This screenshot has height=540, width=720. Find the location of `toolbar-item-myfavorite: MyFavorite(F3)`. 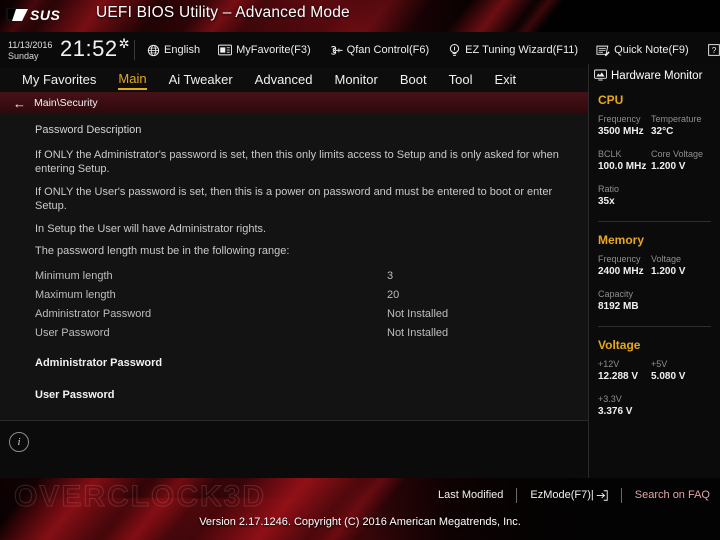

toolbar-item-myfavorite: MyFavorite(F3) is located at coordinates (264, 50).